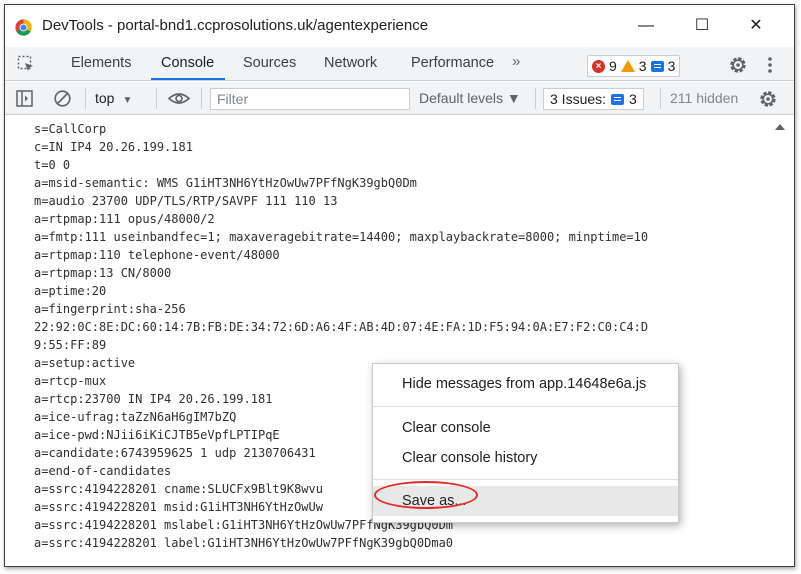  I want to click on console-line: a=rtcp-mux, so click(70, 381).